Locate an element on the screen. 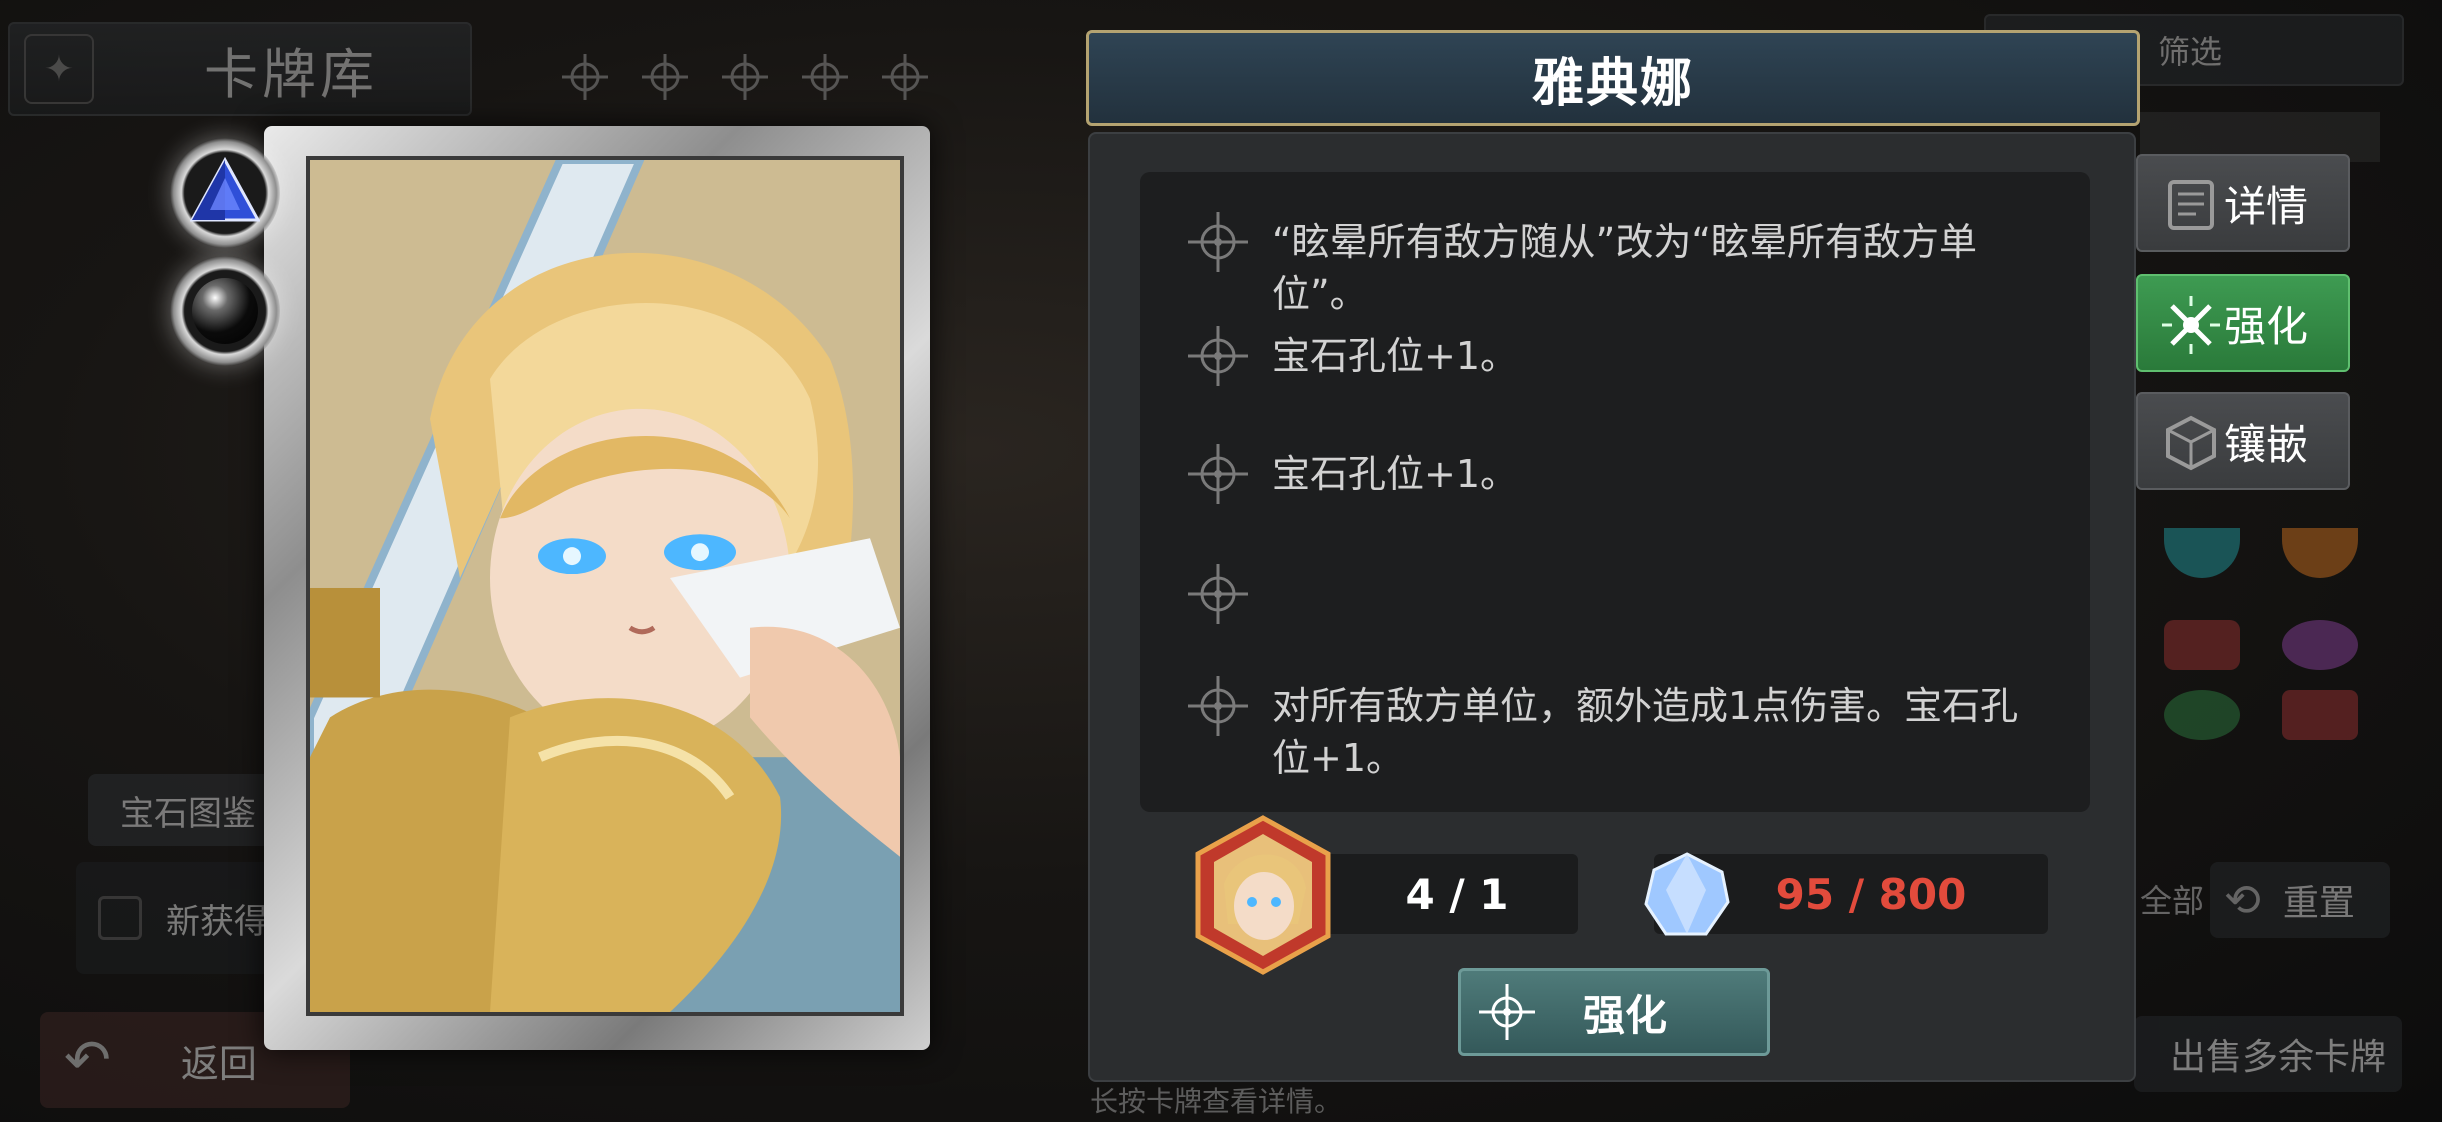  tab-enhance: 强化 is located at coordinates (2243, 323).